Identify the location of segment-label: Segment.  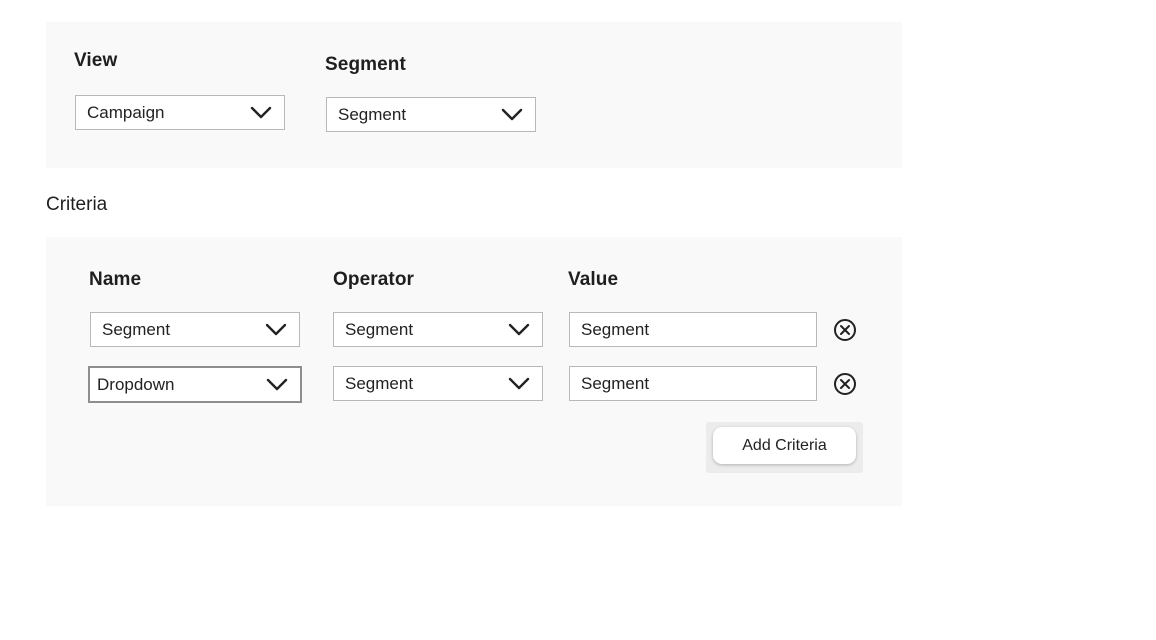
(365, 64).